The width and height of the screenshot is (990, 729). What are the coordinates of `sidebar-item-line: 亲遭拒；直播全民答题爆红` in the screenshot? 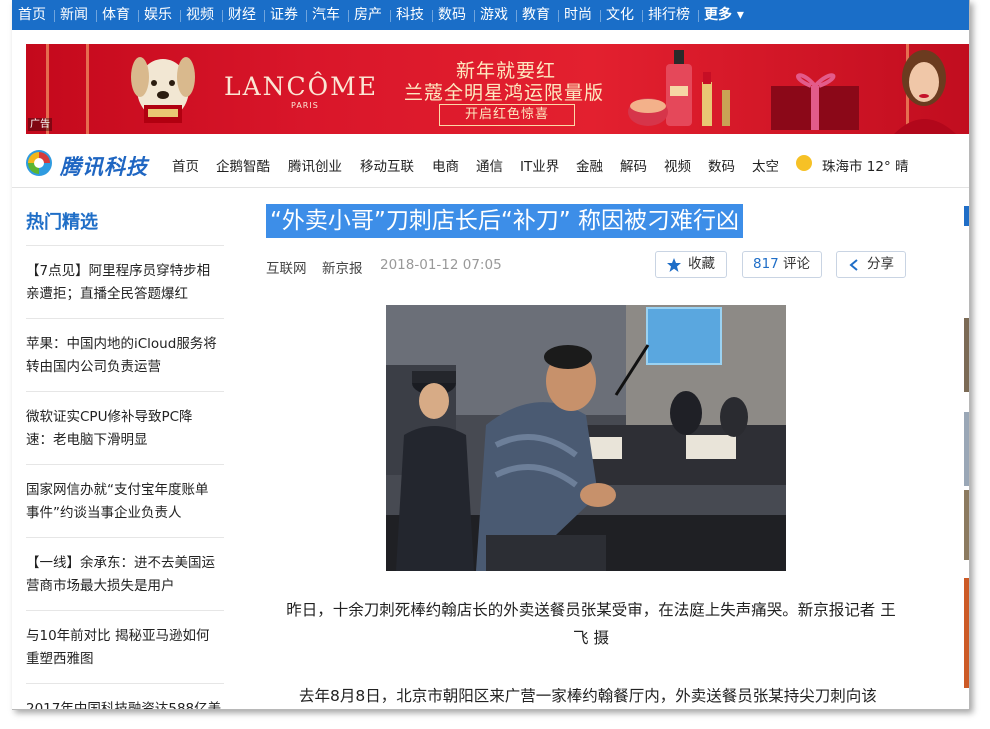 It's located at (107, 294).